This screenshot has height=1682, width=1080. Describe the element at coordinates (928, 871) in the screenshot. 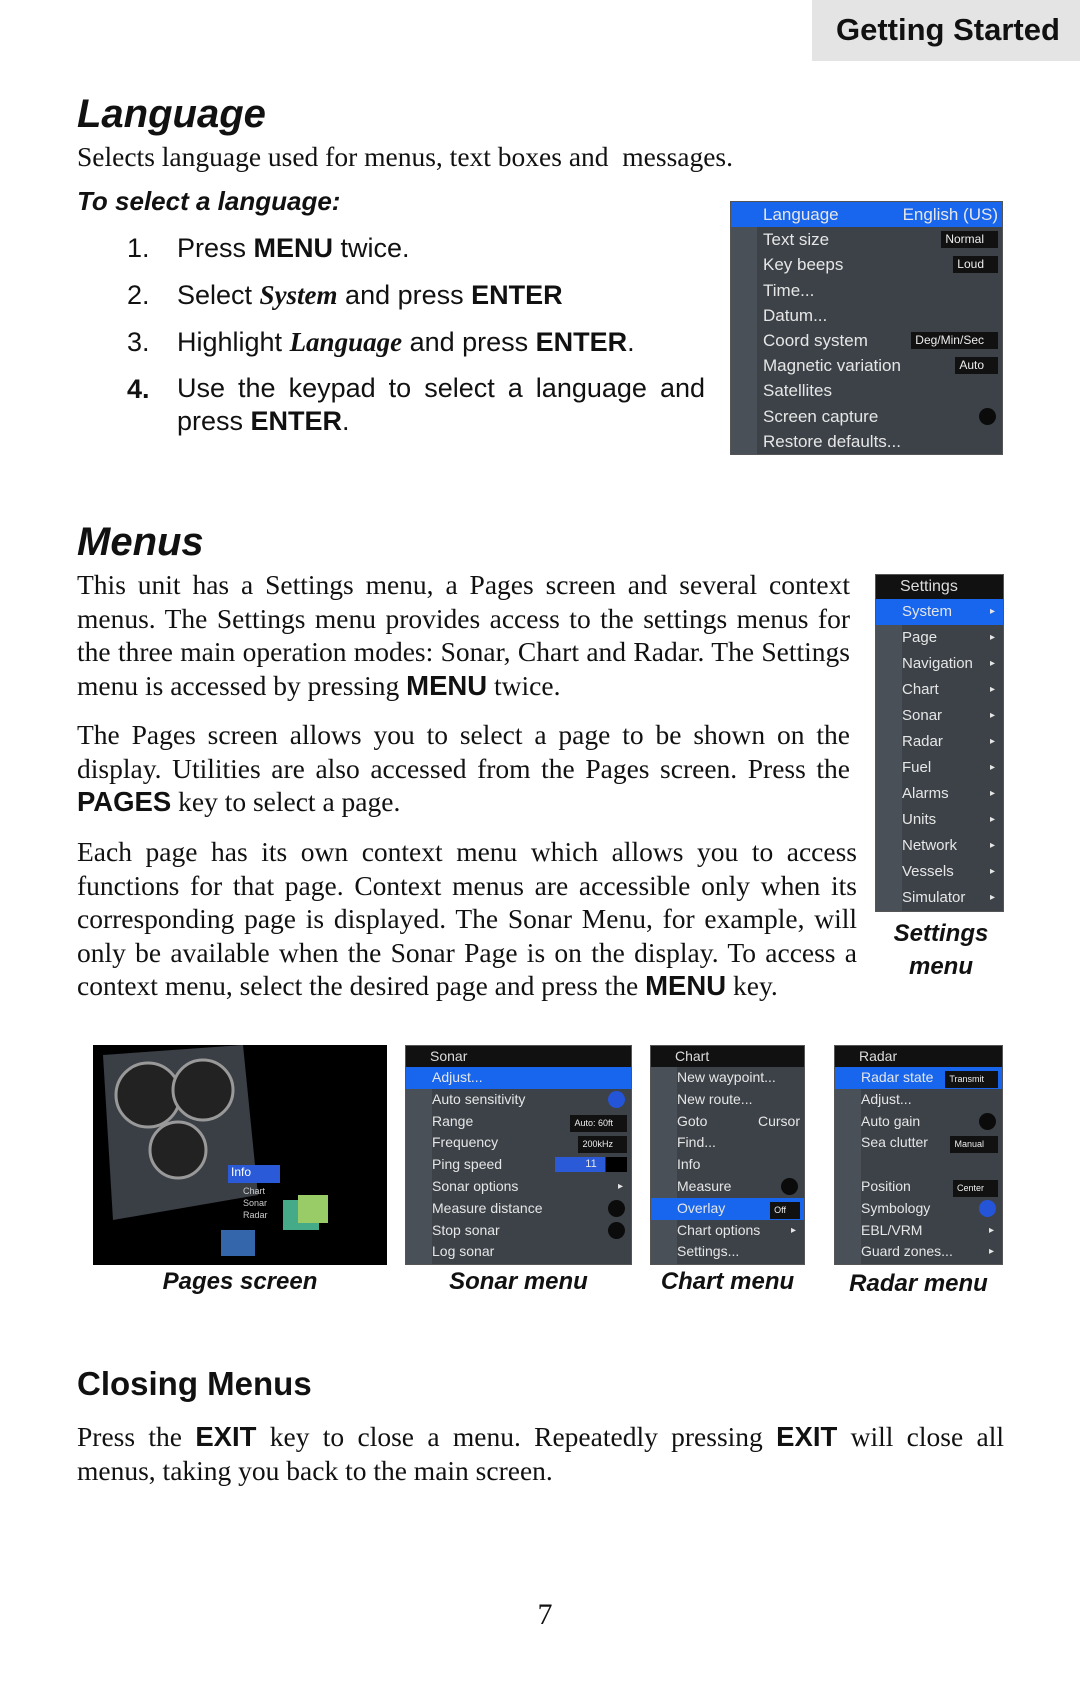

I see `settings-item-label: Vessels` at that location.